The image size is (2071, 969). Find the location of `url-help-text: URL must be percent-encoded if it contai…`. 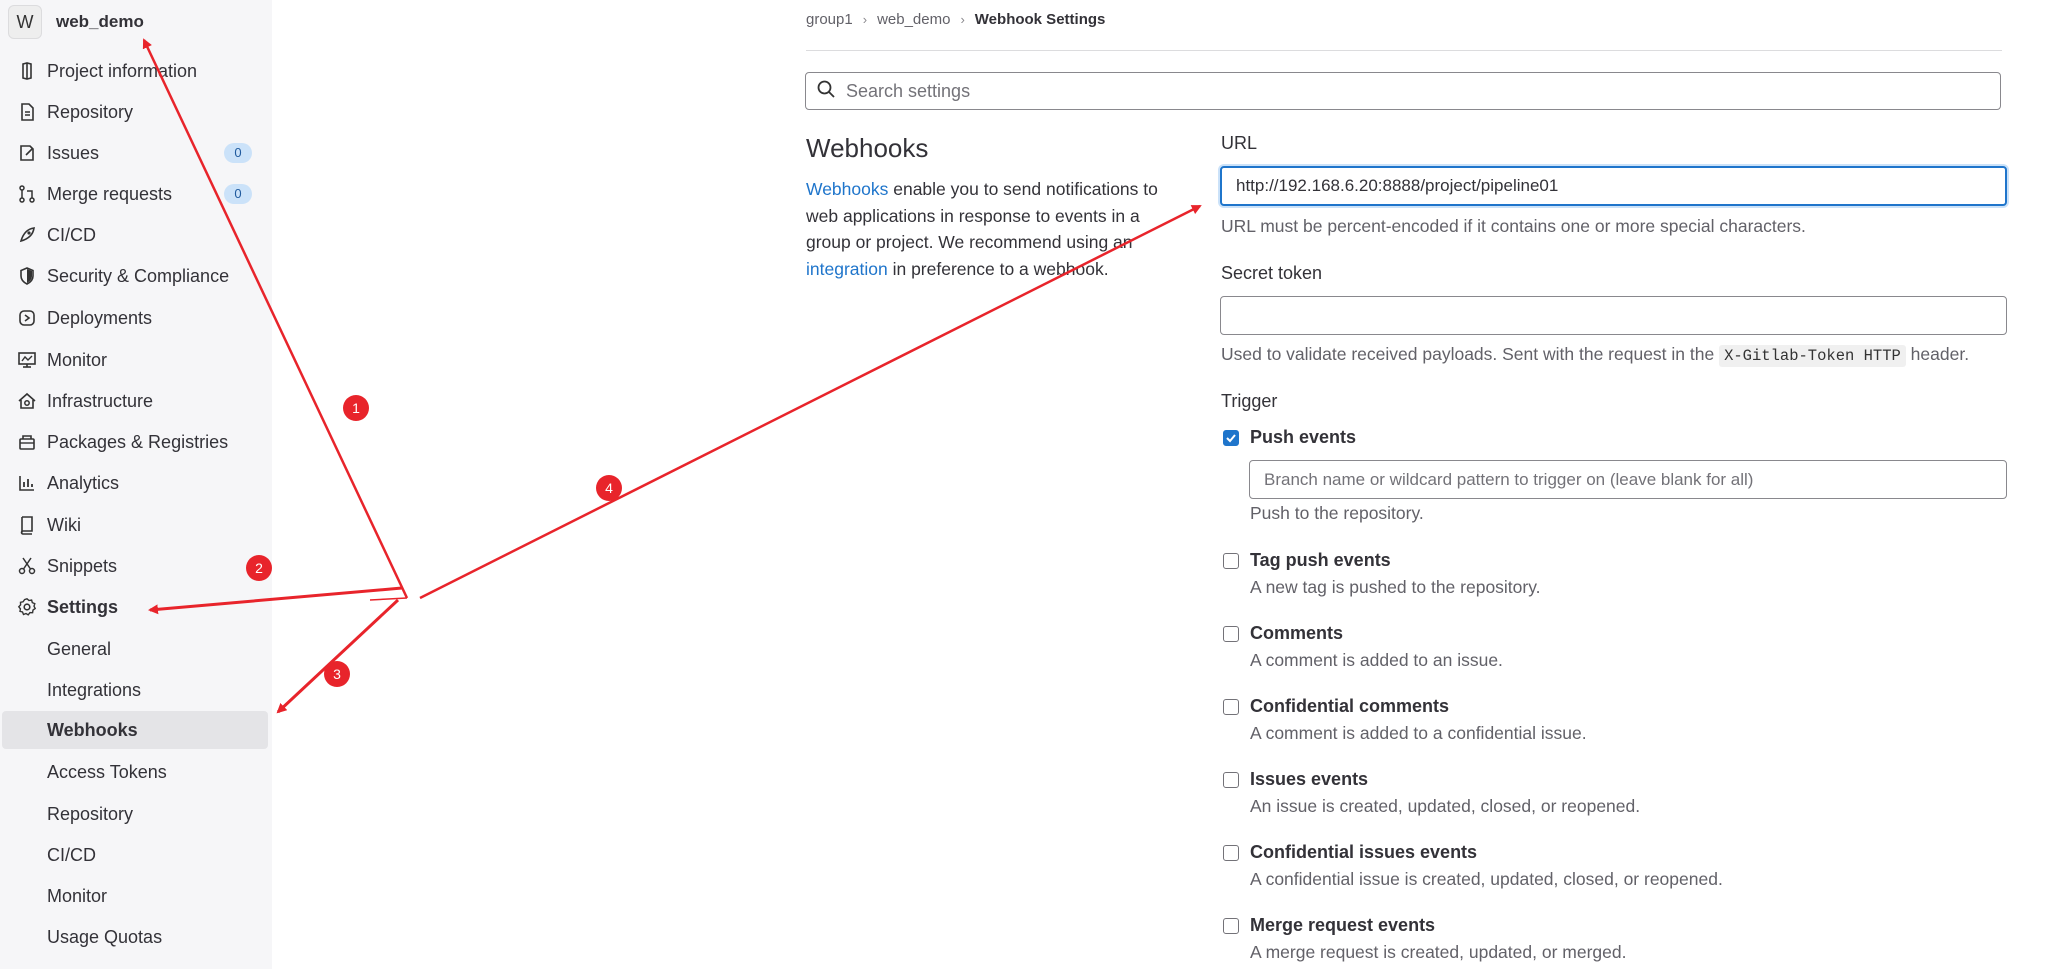

url-help-text: URL must be percent-encoded if it contai… is located at coordinates (1513, 226).